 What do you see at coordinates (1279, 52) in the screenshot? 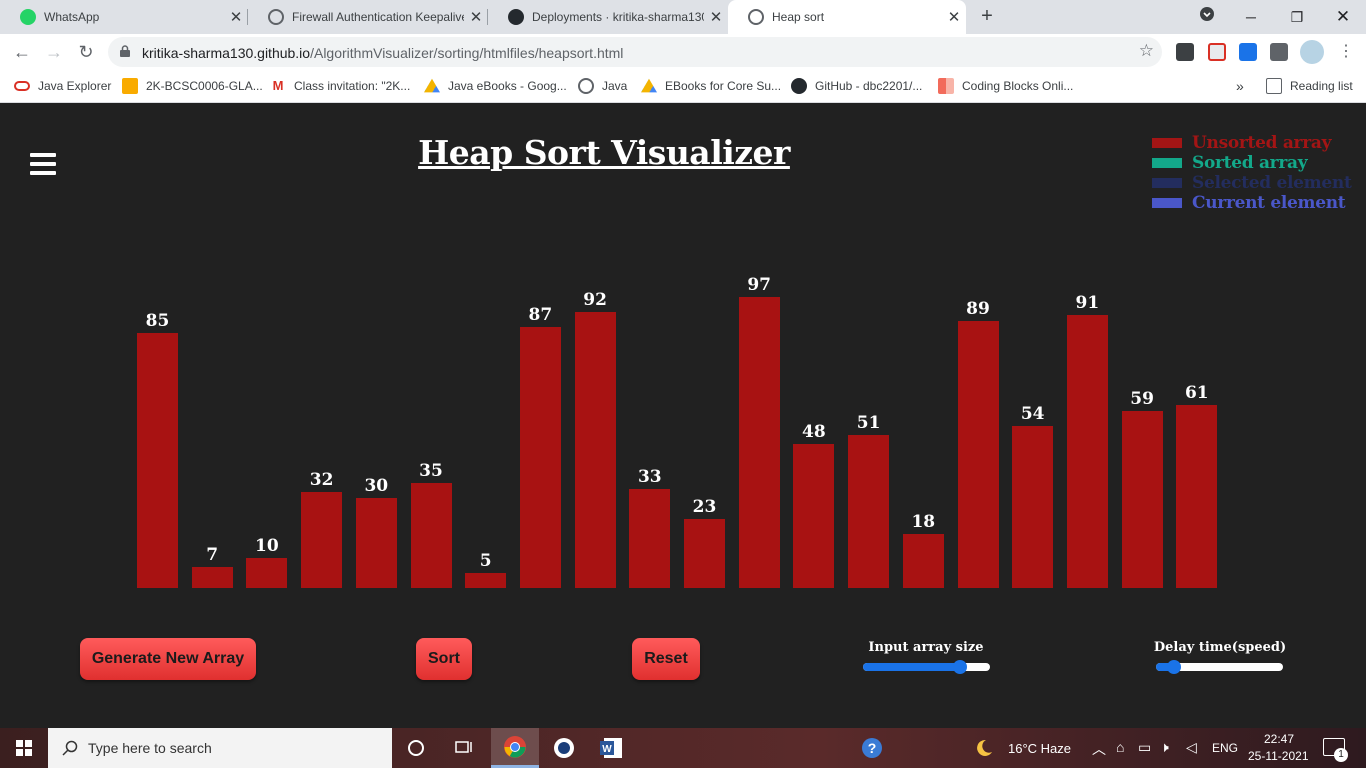
I see `puzzle-icon` at bounding box center [1279, 52].